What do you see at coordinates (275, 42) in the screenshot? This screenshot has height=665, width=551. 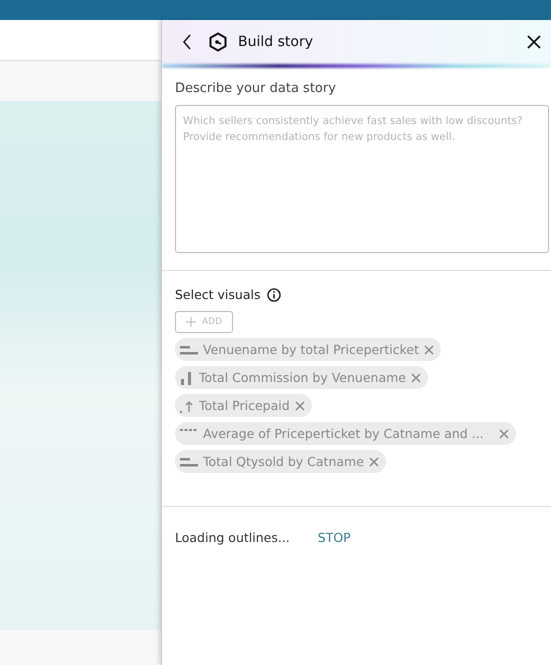 I see `panel-title: Build story` at bounding box center [275, 42].